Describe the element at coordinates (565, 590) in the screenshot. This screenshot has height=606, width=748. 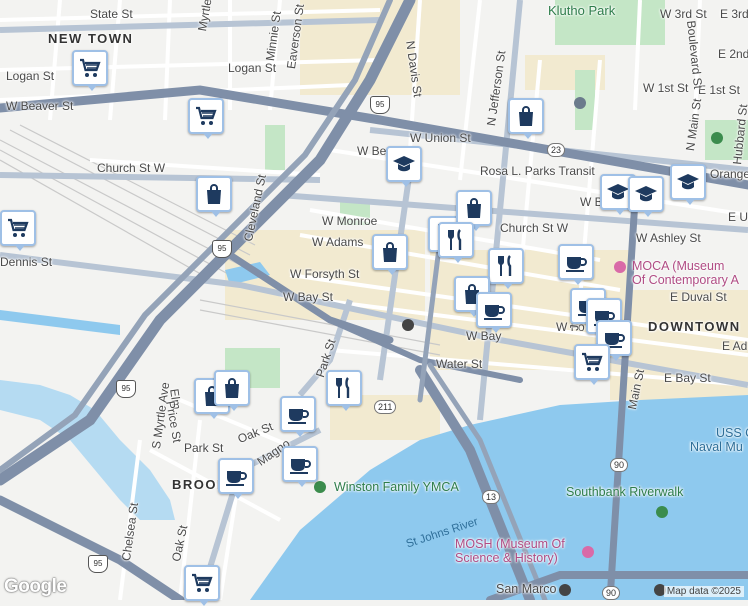
I see `transit-pin` at that location.